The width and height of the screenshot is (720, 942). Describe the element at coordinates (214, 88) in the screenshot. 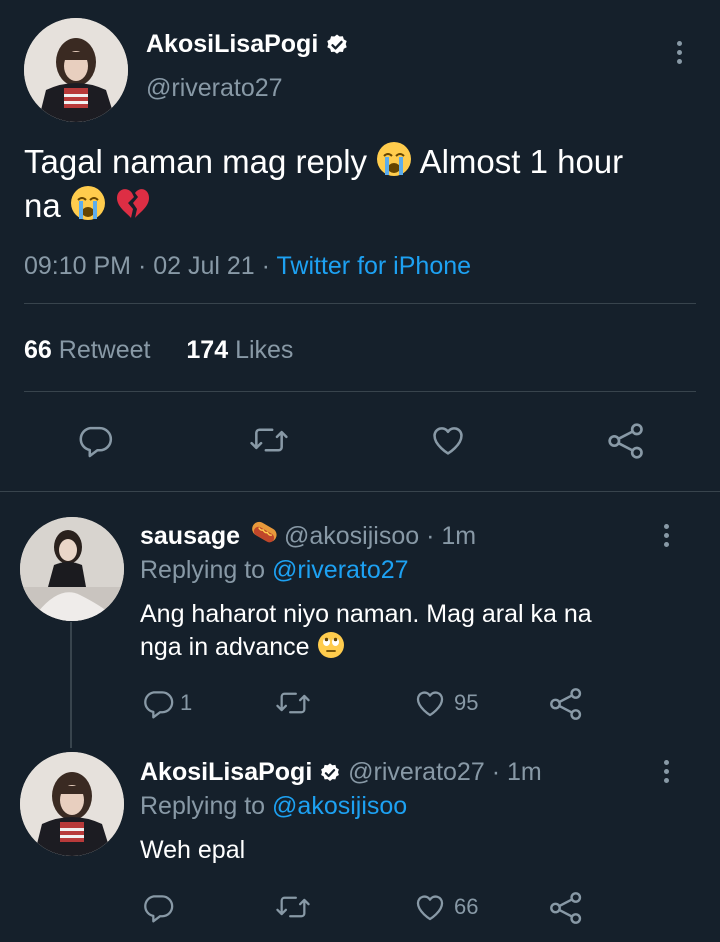

I see `main-handle: @riverato27` at that location.